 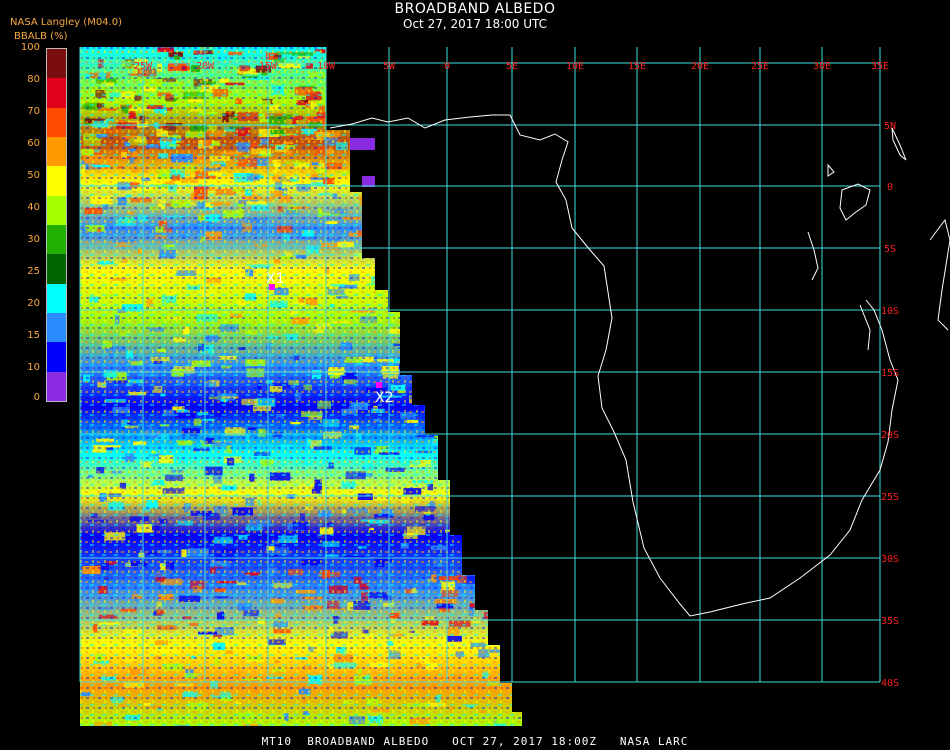 I want to click on longitude-label: 25E, so click(x=760, y=66).